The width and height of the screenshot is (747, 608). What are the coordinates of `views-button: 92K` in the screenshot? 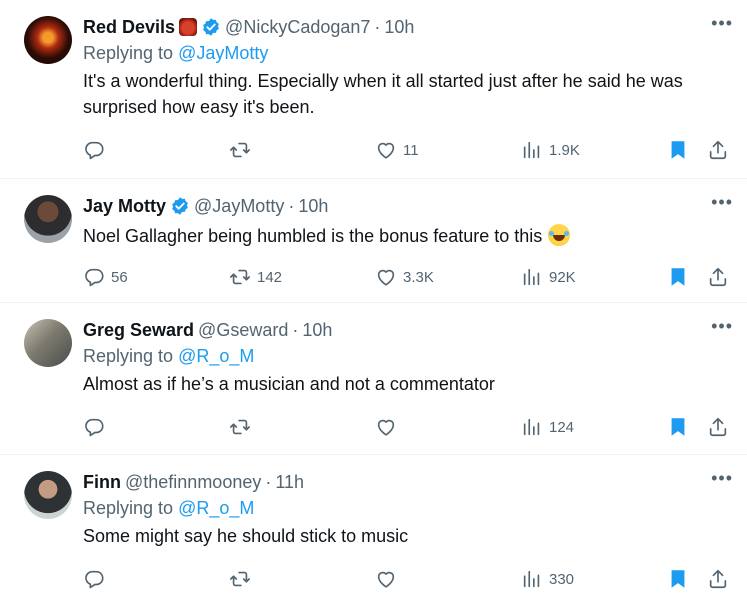 It's located at (548, 277).